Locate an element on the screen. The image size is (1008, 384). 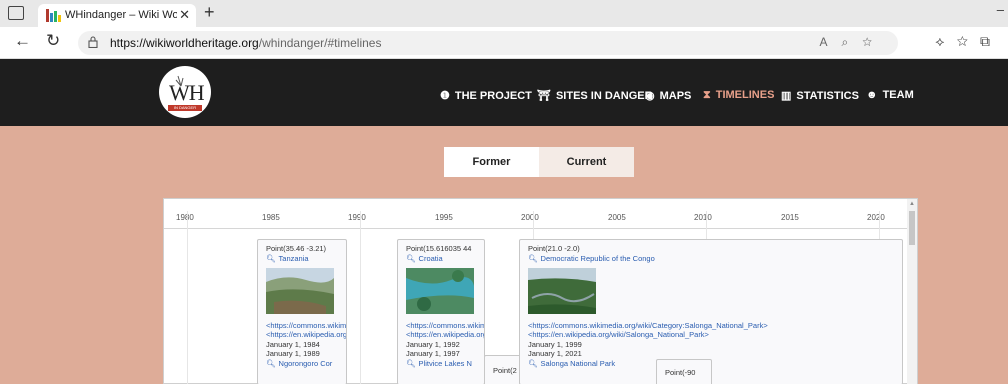
end-date: January 1, 1989 is located at coordinates (293, 353).